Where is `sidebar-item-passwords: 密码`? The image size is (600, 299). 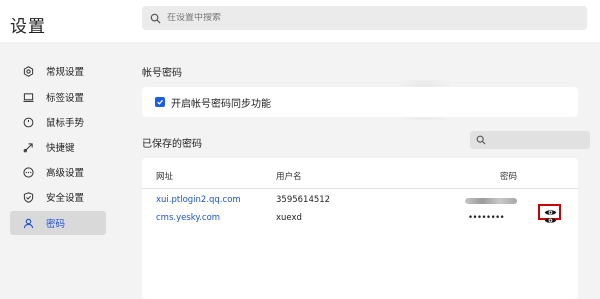 sidebar-item-passwords: 密码 is located at coordinates (58, 223).